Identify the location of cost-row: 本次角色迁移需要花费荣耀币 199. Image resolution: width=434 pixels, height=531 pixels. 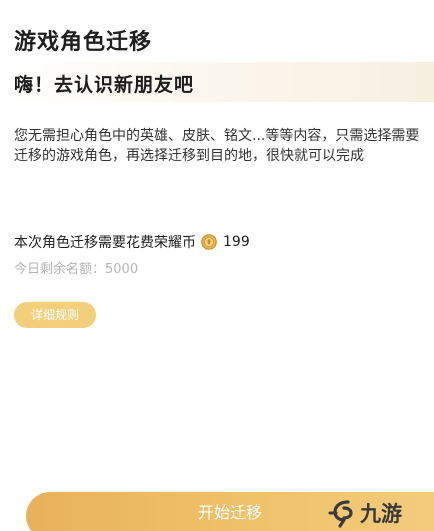
(132, 242).